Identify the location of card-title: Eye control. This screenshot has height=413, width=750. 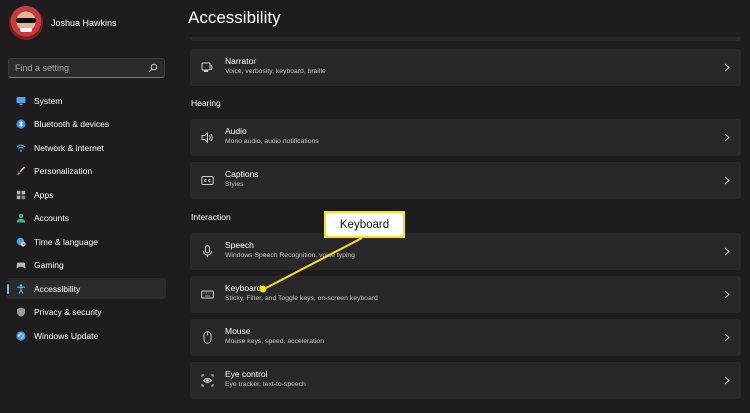
(246, 374).